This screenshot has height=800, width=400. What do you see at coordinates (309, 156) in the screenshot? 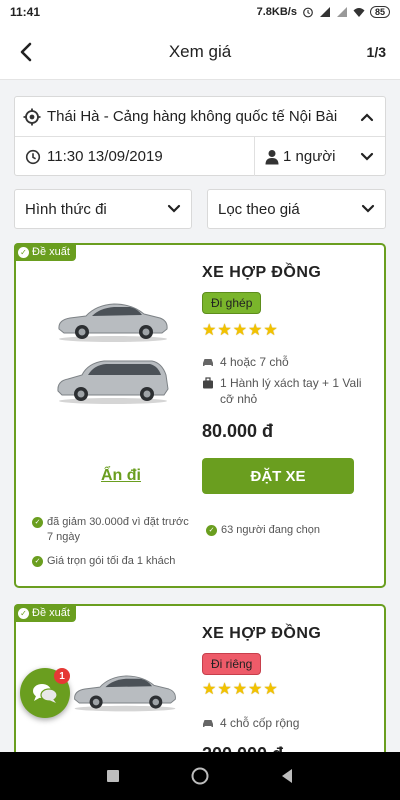
I see `passenger-count: 1 người` at bounding box center [309, 156].